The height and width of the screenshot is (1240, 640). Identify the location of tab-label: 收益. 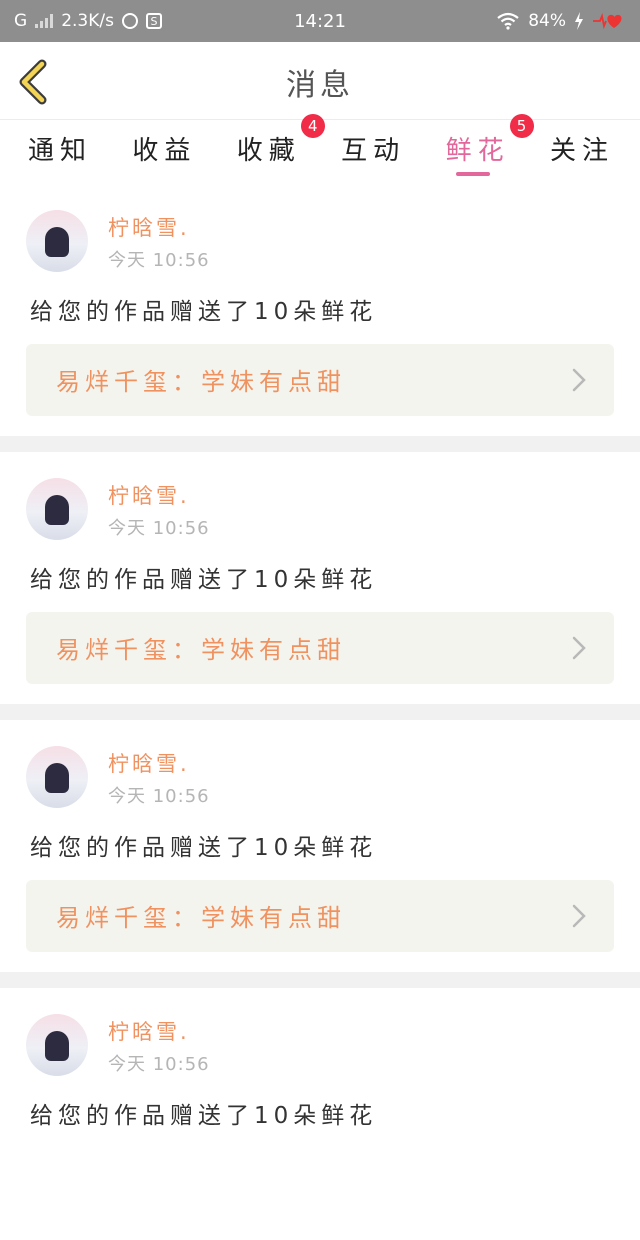
(164, 151).